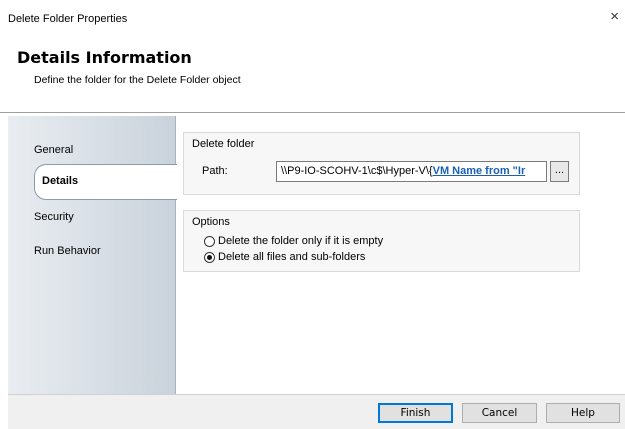  I want to click on page-title: Details Information, so click(104, 57).